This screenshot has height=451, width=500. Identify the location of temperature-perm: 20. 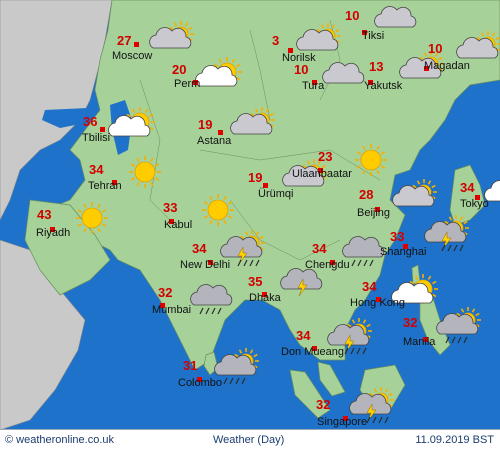
(179, 69).